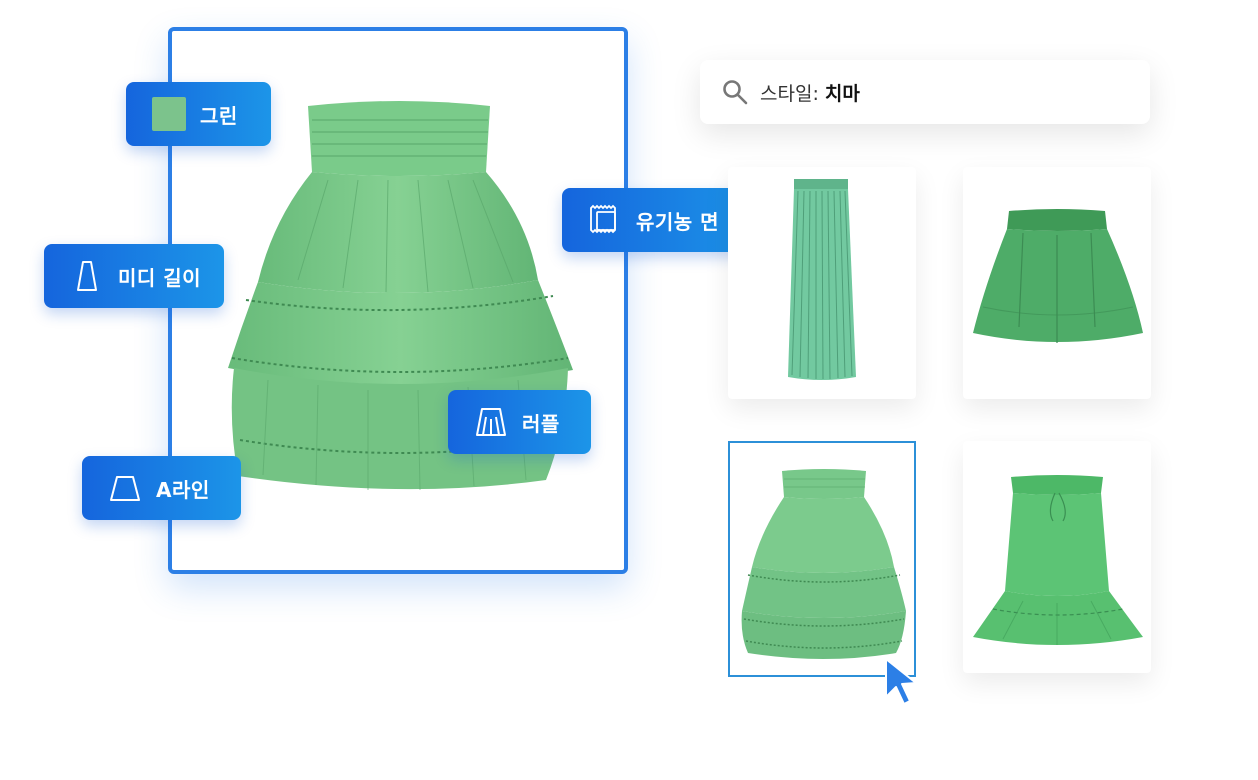 The height and width of the screenshot is (780, 1258). Describe the element at coordinates (125, 488) in the screenshot. I see `a-line-icon` at that location.